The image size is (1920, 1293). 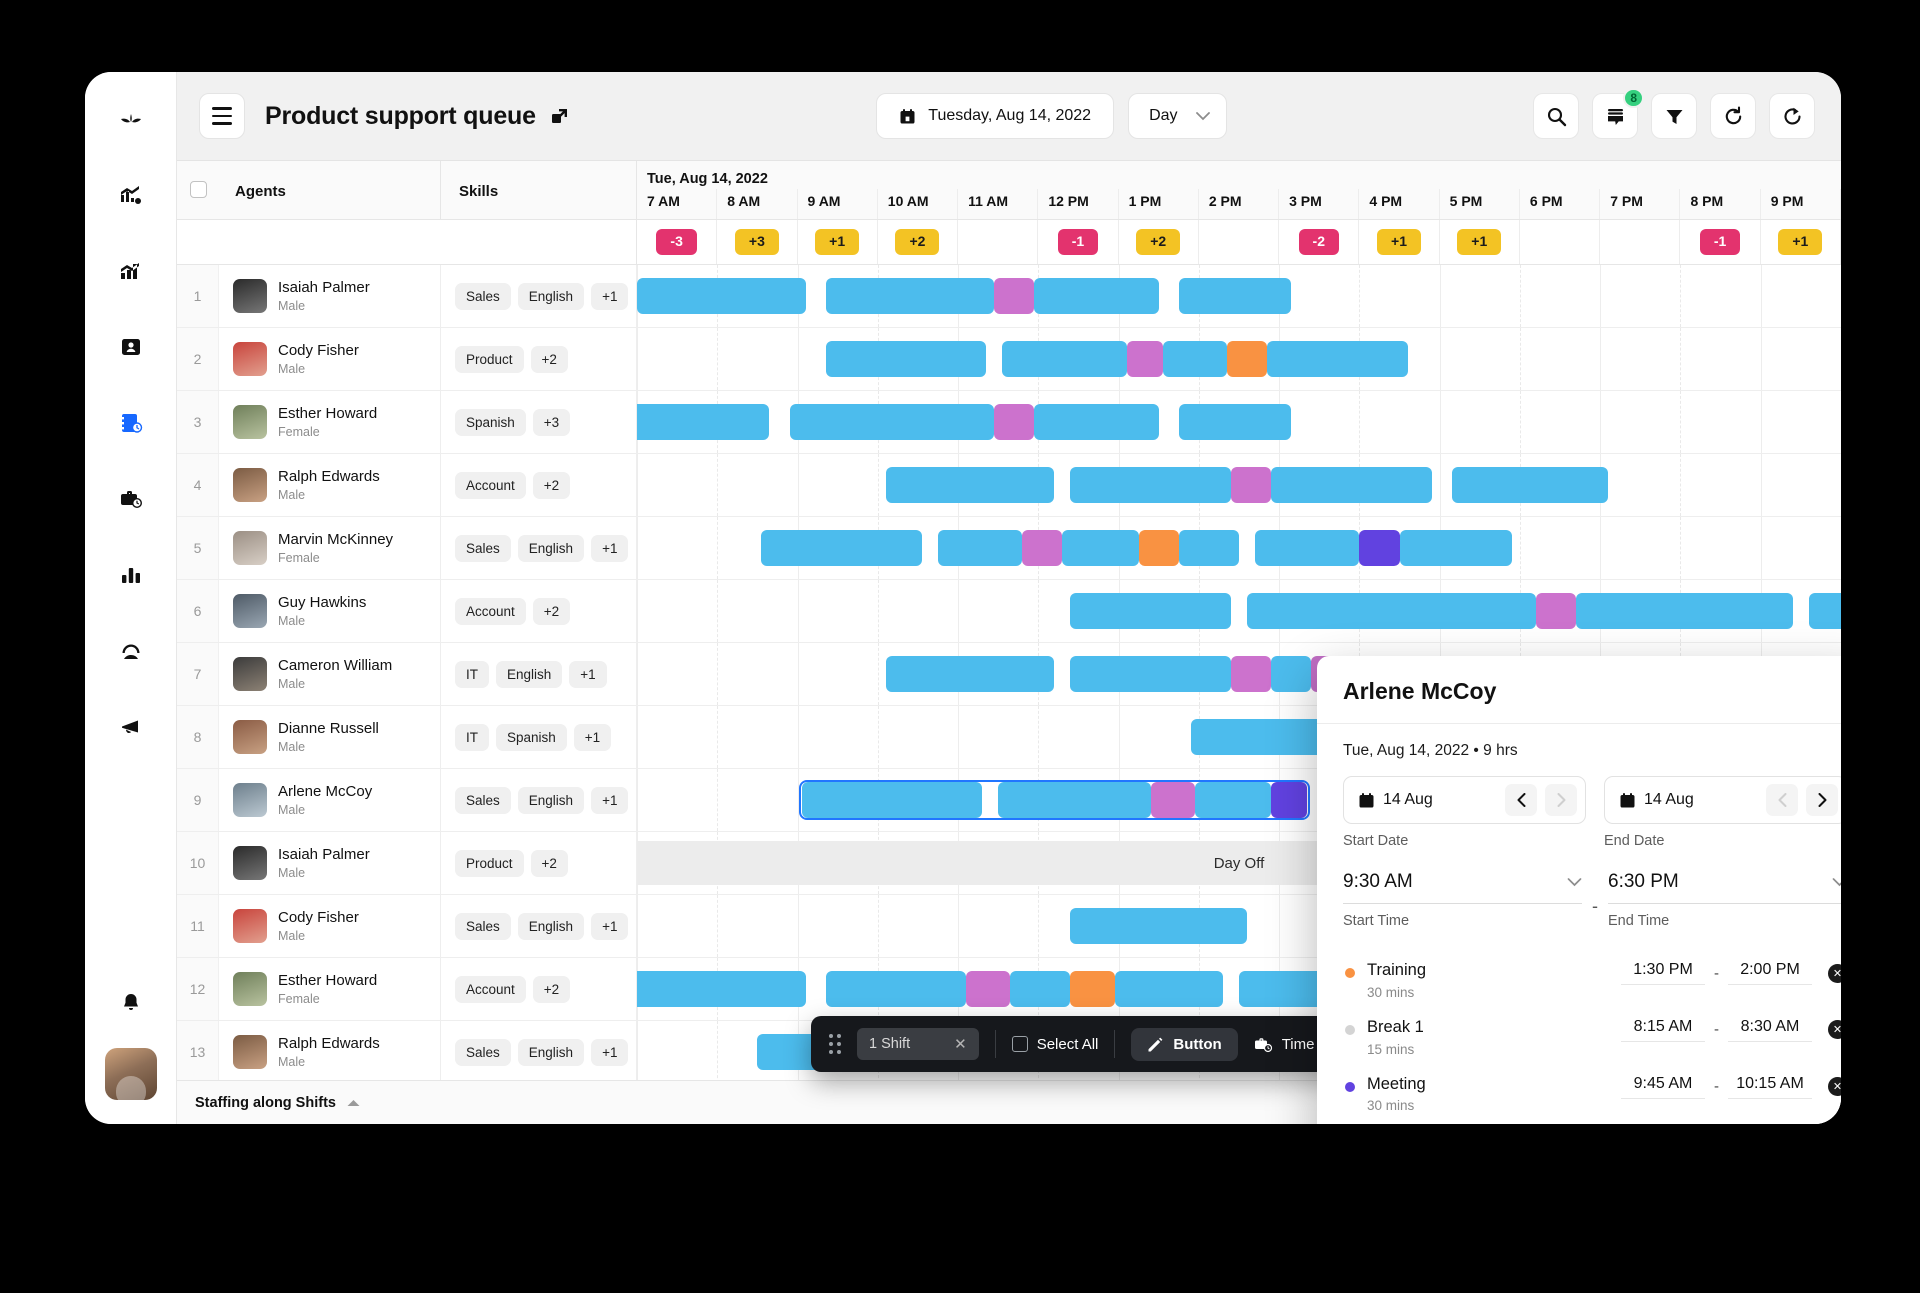 What do you see at coordinates (1561, 800) in the screenshot?
I see `start-date-next-button` at bounding box center [1561, 800].